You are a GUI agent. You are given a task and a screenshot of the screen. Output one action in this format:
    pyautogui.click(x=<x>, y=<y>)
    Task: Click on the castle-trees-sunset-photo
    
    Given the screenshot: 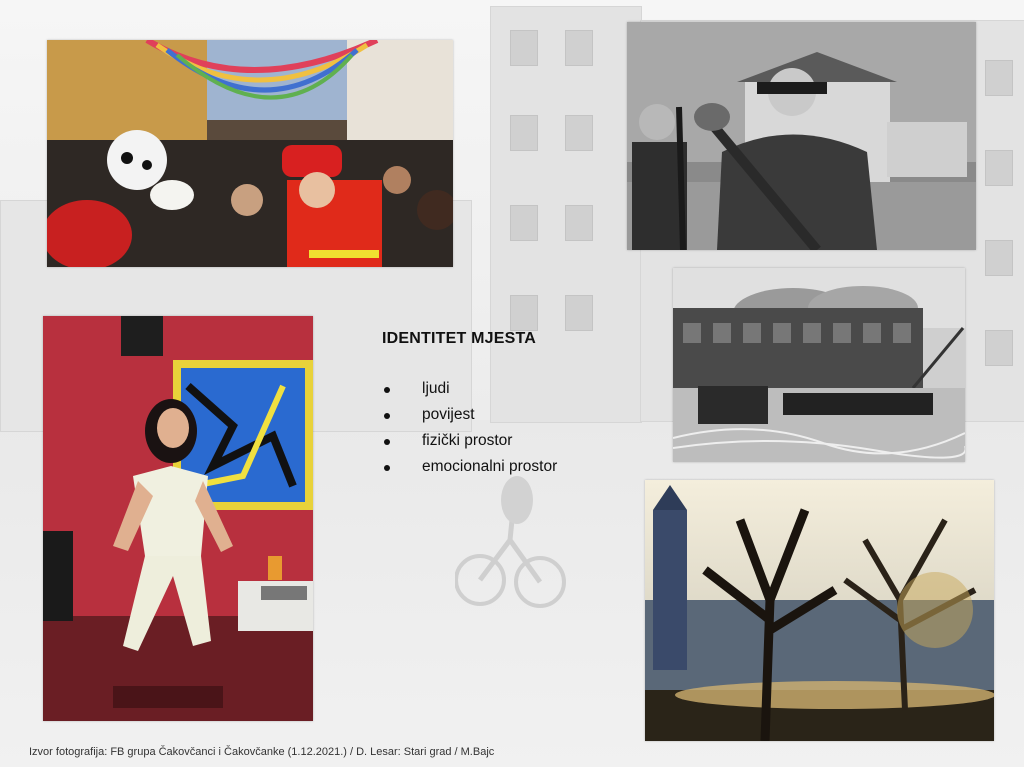 What is the action you would take?
    pyautogui.click(x=819, y=610)
    